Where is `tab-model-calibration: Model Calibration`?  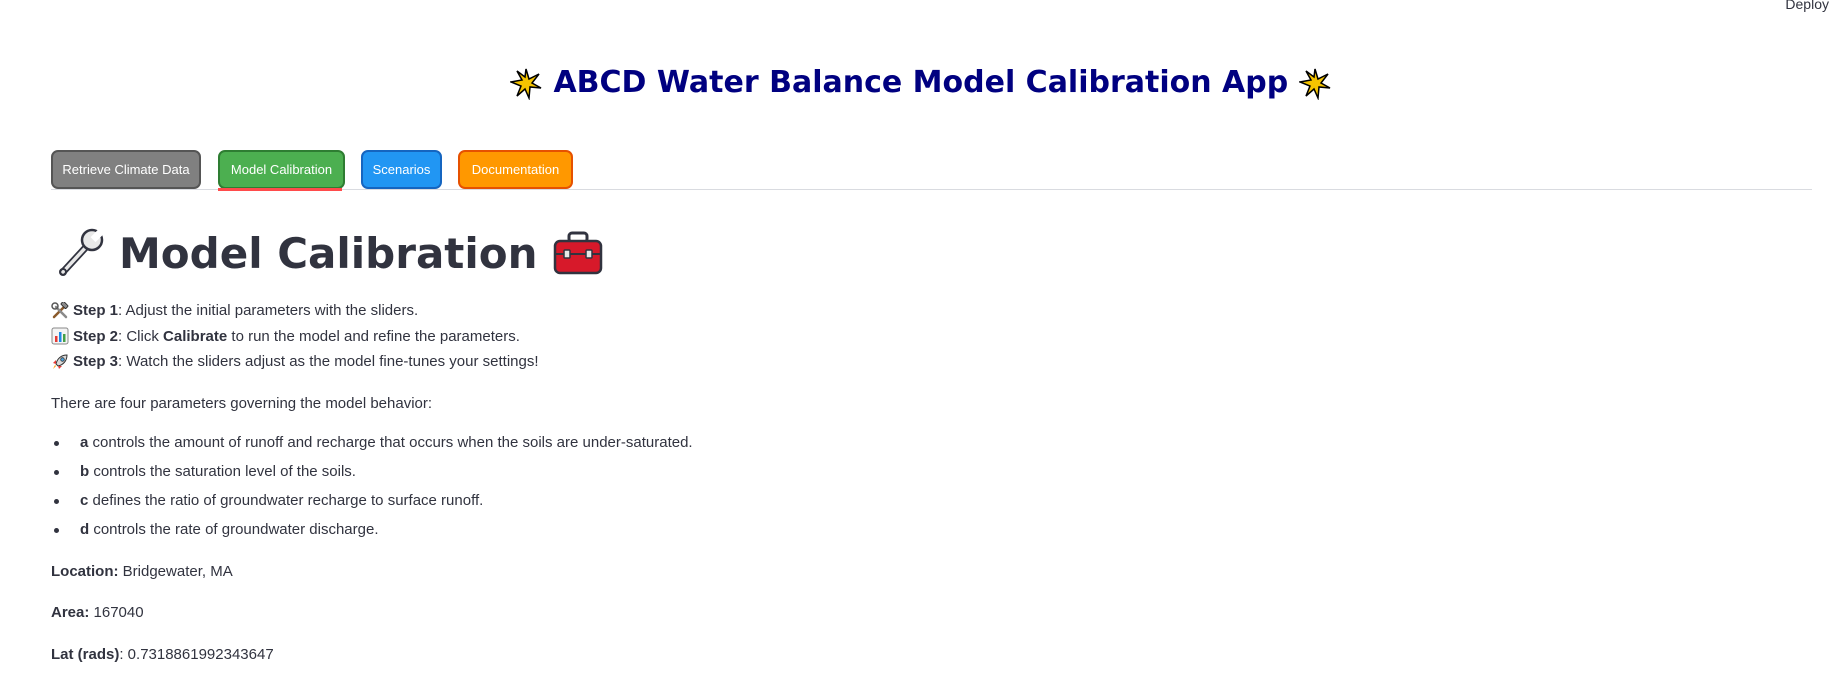
tab-model-calibration: Model Calibration is located at coordinates (281, 169).